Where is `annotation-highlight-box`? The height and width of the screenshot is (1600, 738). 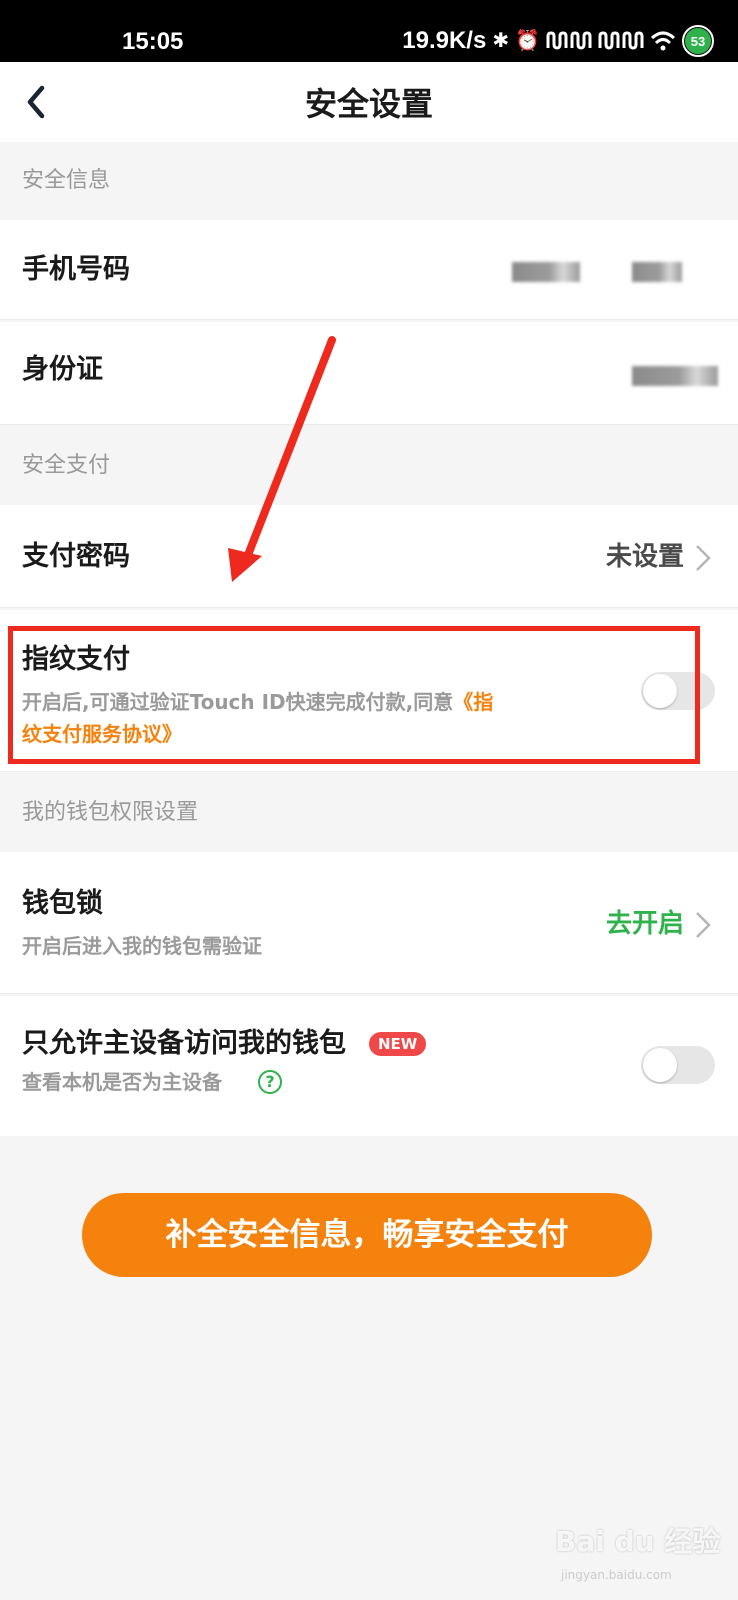
annotation-highlight-box is located at coordinates (354, 695).